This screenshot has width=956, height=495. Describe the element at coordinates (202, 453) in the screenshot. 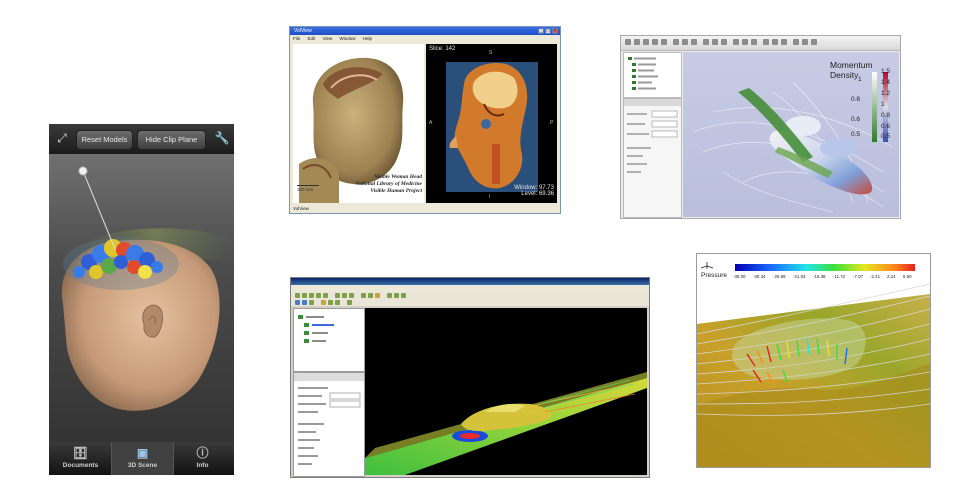

I see `info-icon: ⓘ` at that location.